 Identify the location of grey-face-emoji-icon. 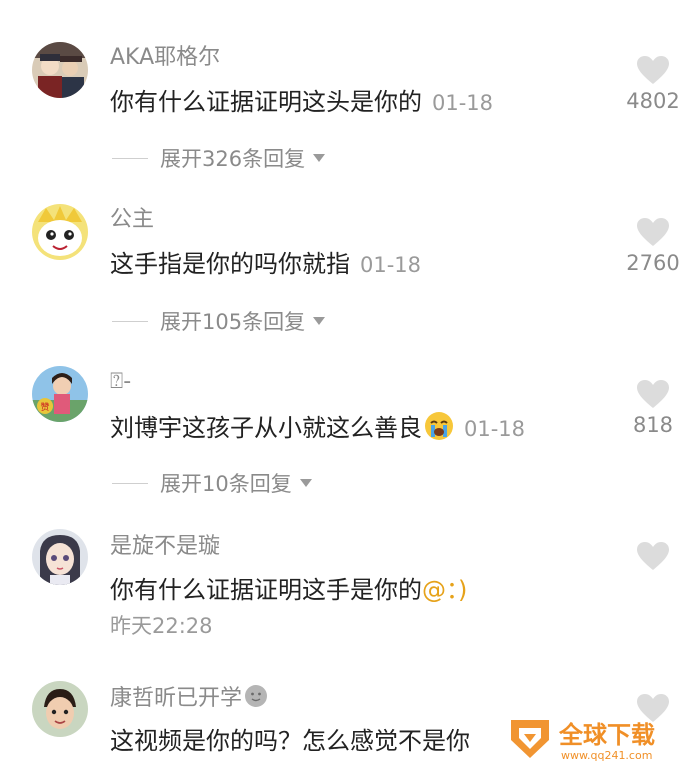
(256, 696).